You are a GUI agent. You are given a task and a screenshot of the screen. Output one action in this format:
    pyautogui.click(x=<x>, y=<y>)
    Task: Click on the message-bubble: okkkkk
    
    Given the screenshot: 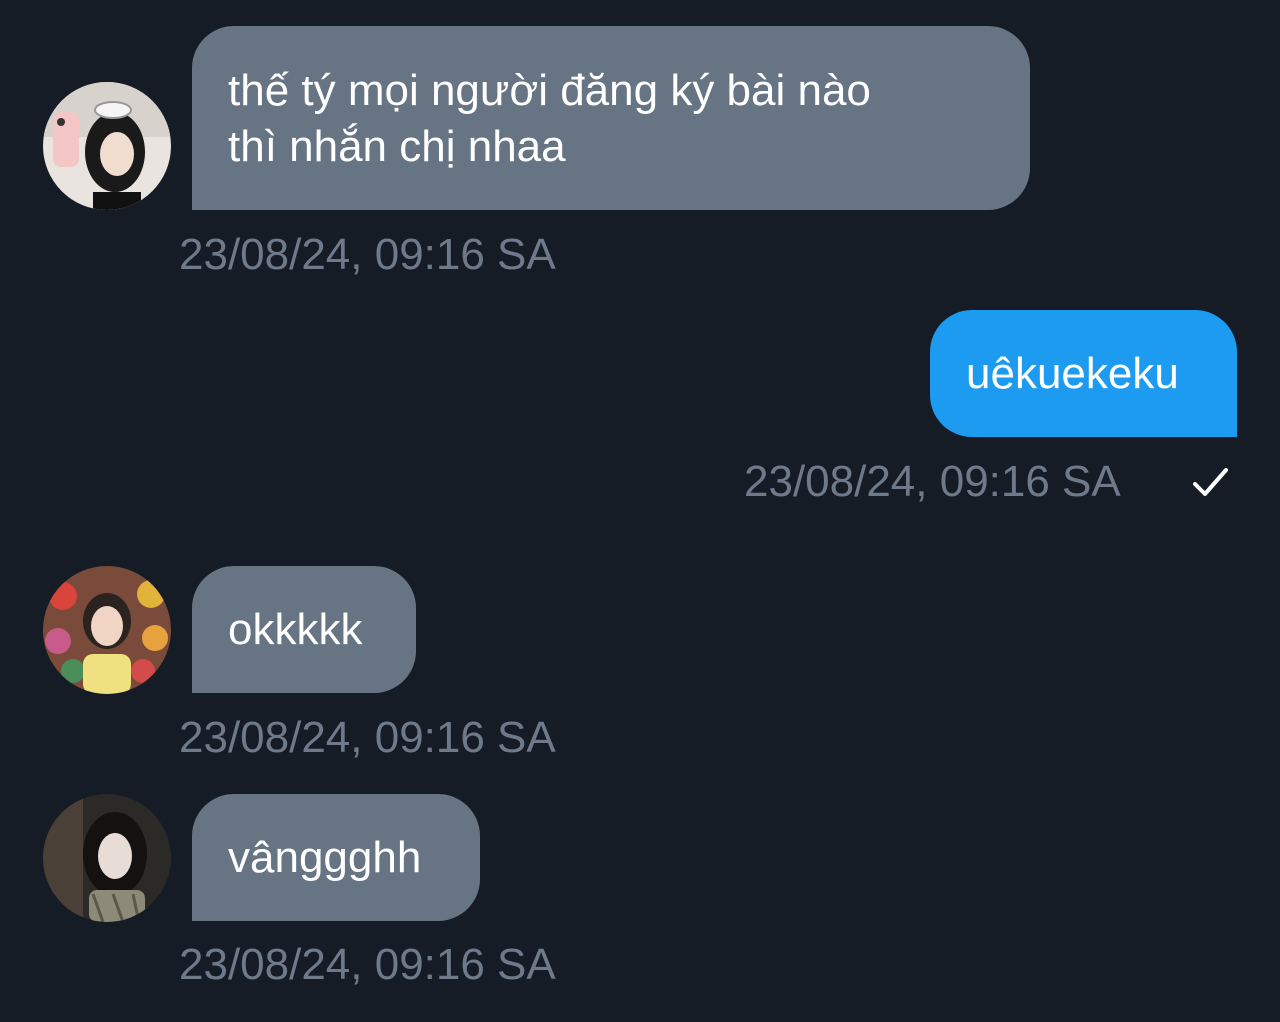 What is the action you would take?
    pyautogui.click(x=304, y=629)
    